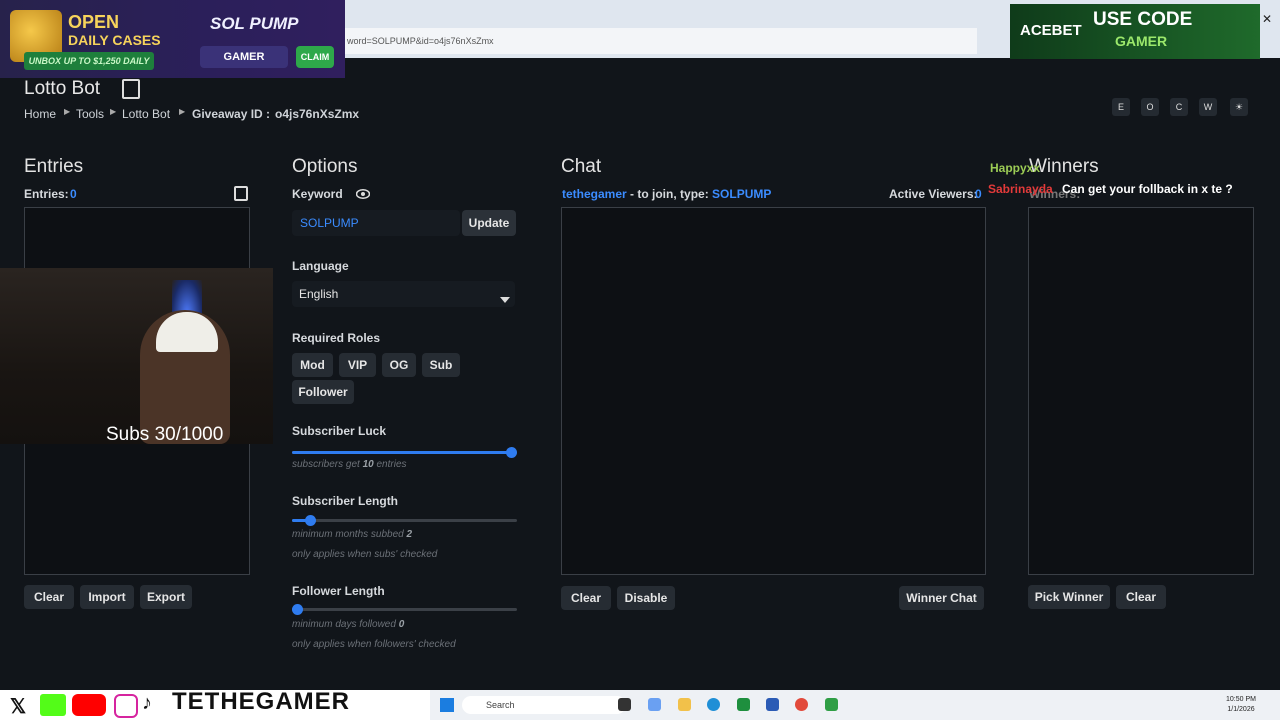  Describe the element at coordinates (317, 114) in the screenshot. I see `giveaway-id: o4js76nXsZmx` at that location.